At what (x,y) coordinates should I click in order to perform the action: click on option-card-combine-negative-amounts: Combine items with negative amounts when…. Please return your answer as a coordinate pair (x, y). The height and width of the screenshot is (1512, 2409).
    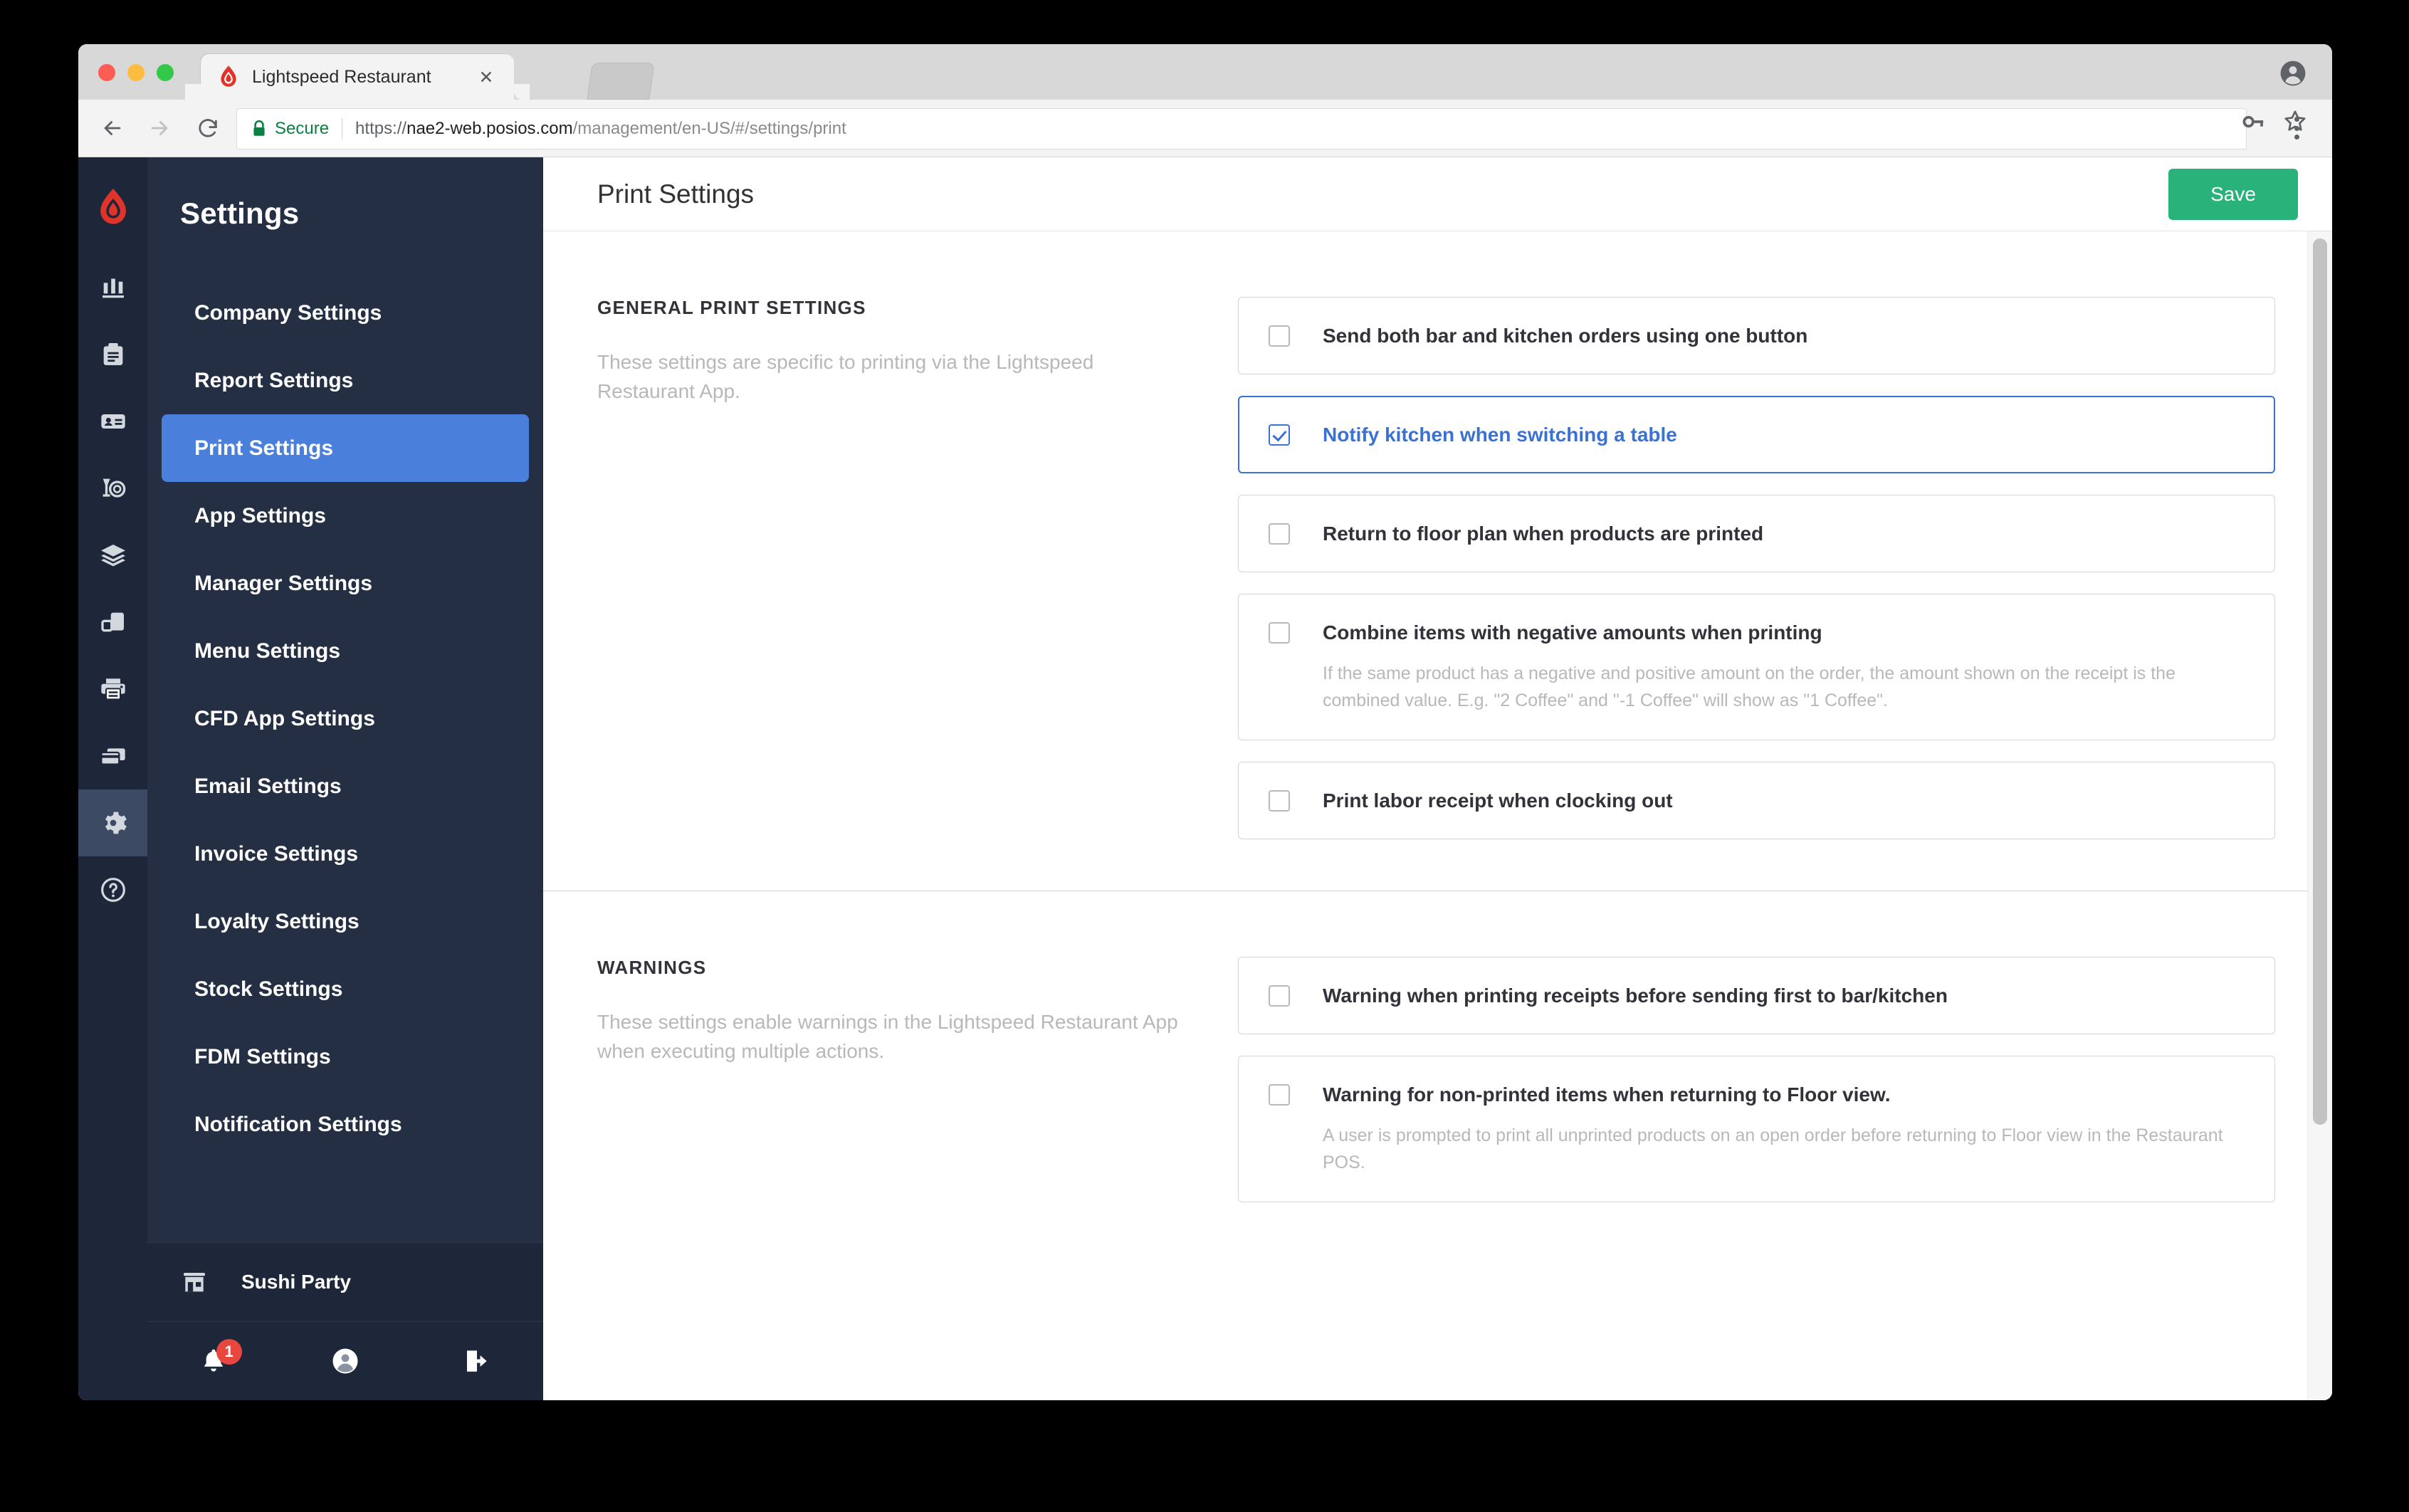
    Looking at the image, I should click on (1757, 667).